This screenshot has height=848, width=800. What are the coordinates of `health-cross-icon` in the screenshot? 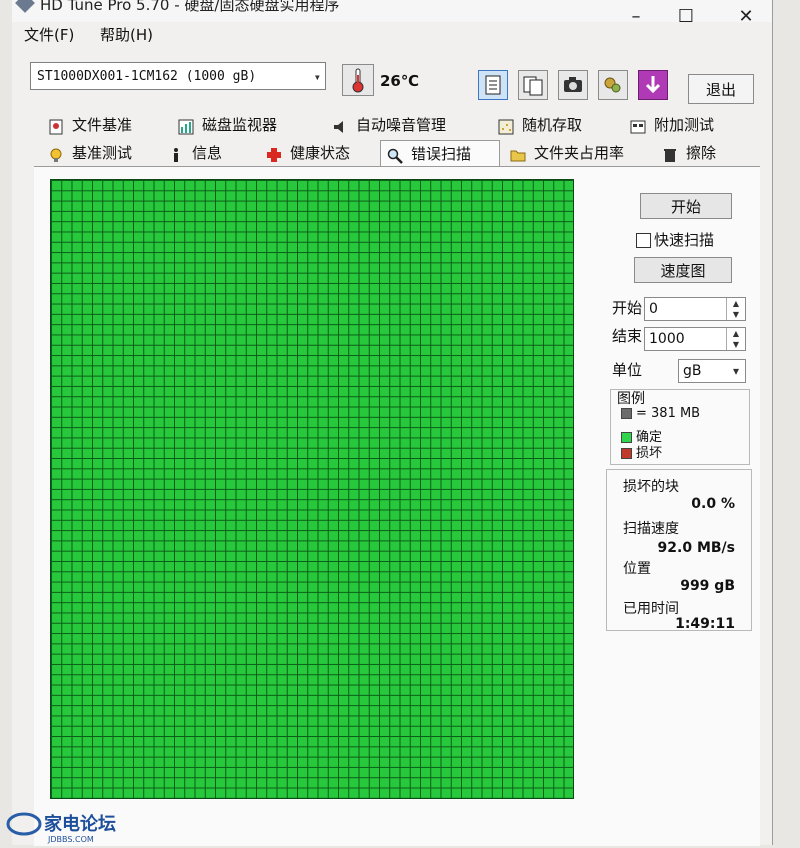 It's located at (274, 153).